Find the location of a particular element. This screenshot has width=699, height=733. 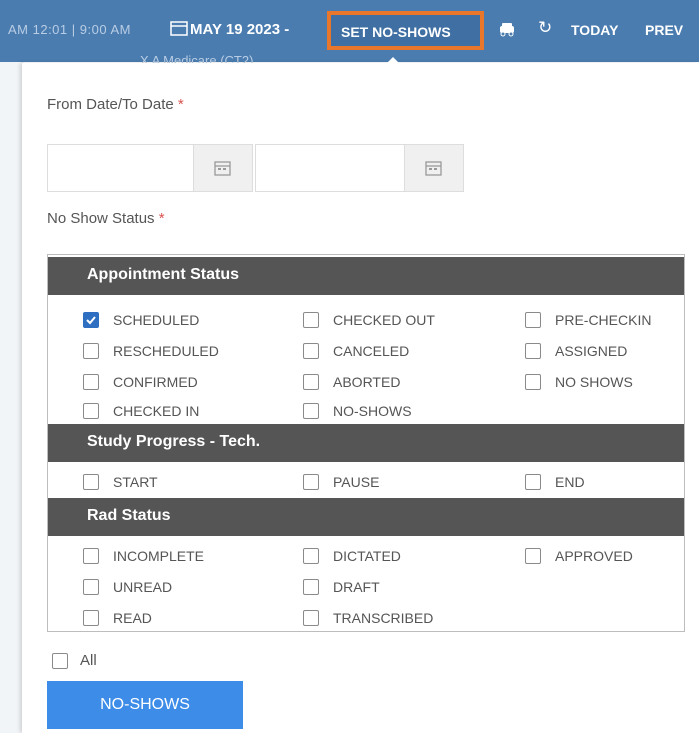

set-no-shows-button: SET NO-SHOWS is located at coordinates (405, 30).